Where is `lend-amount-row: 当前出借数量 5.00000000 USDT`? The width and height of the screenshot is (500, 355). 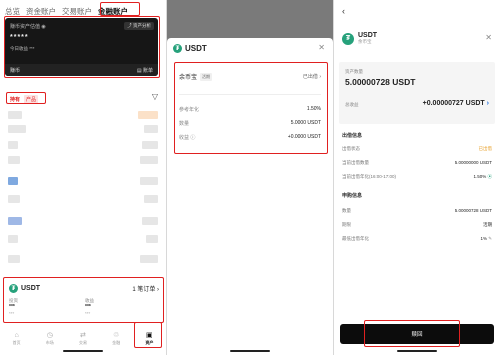
lend-amount-row: 当前出借数量 5.00000000 USDT is located at coordinates (417, 162).